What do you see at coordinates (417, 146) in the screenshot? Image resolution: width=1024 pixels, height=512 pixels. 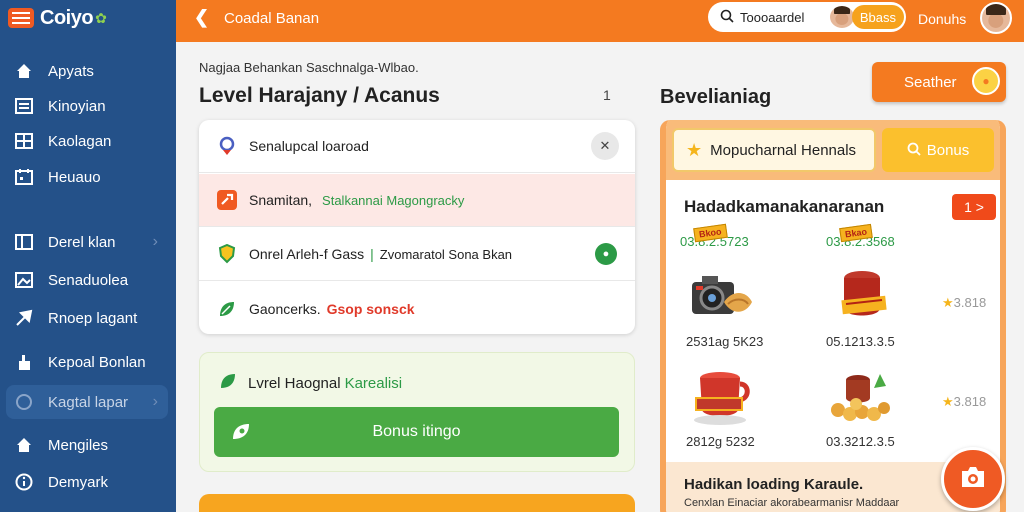 I see `list-item: Senalupcal loaroad ✕` at bounding box center [417, 146].